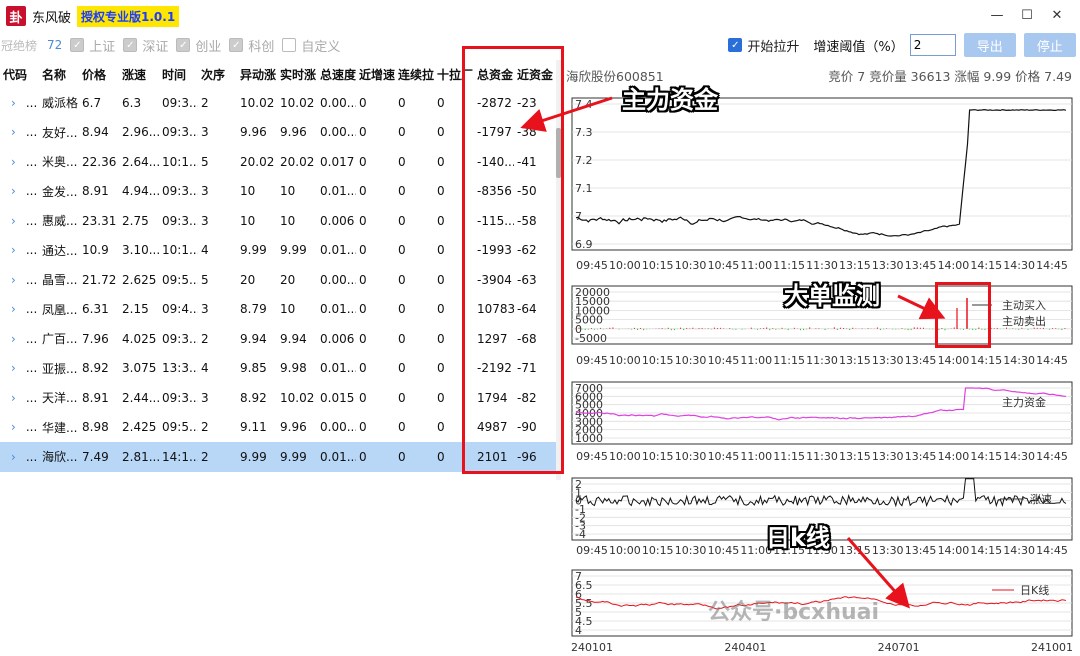 This screenshot has width=1080, height=656. I want to click on bigorder-arrow, so click(921, 307).